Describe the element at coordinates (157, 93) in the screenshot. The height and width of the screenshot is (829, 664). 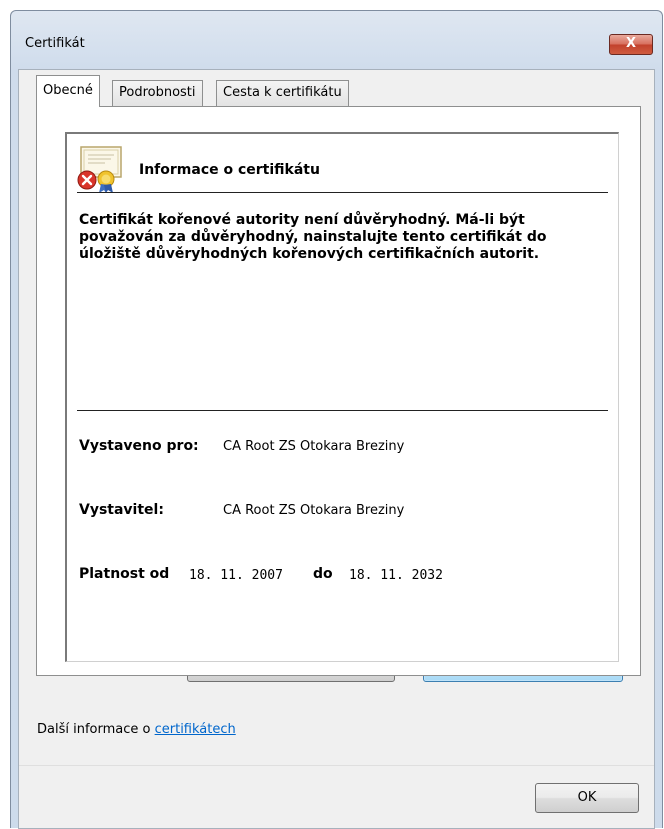
I see `tab-details: Podrobnosti` at that location.